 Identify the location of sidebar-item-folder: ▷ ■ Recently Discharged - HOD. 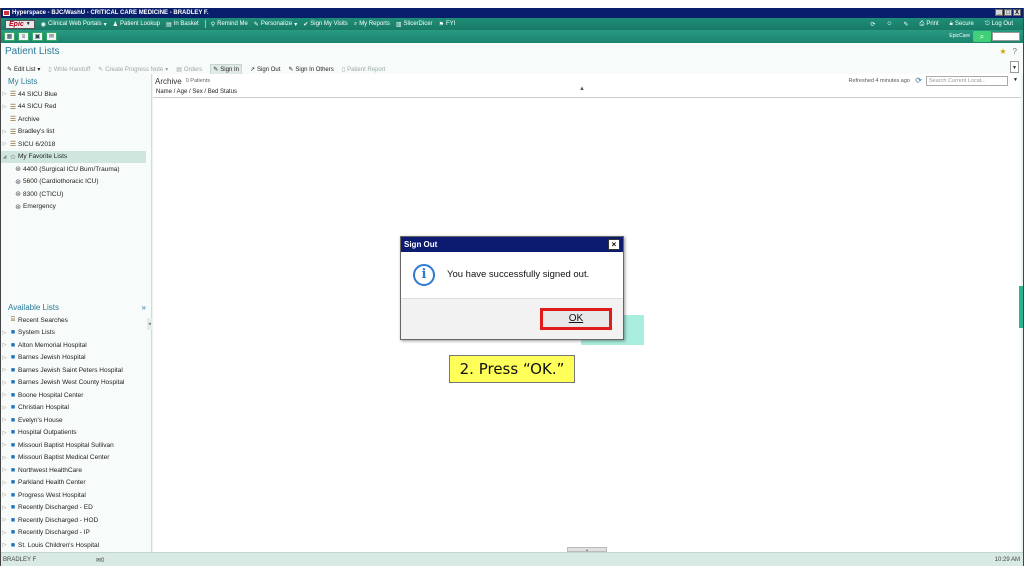
(76, 520).